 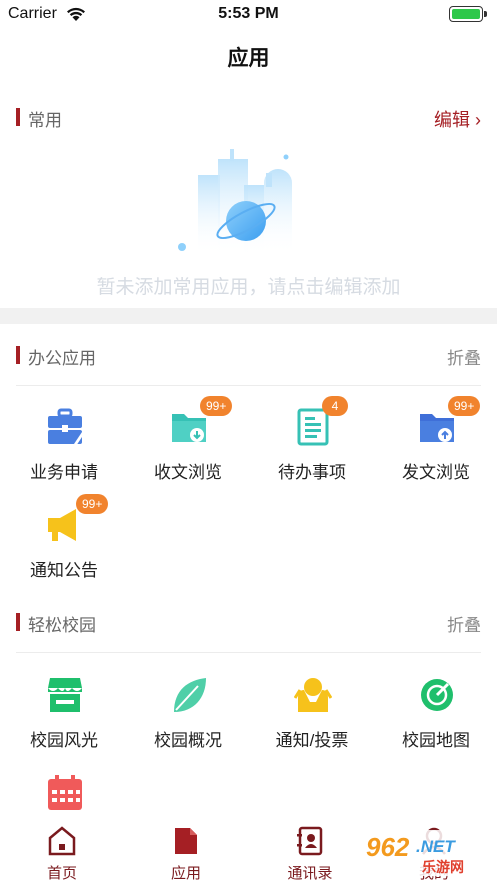 I want to click on tab-apps: 应用, so click(x=186, y=852).